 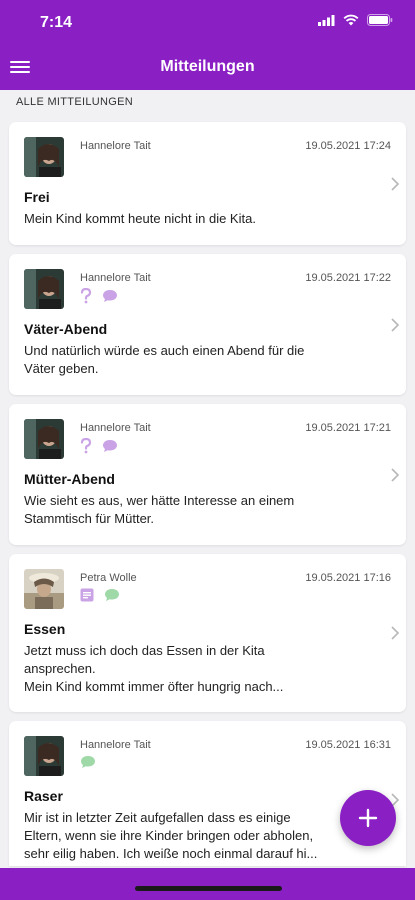 What do you see at coordinates (208, 888) in the screenshot?
I see `home-indicator` at bounding box center [208, 888].